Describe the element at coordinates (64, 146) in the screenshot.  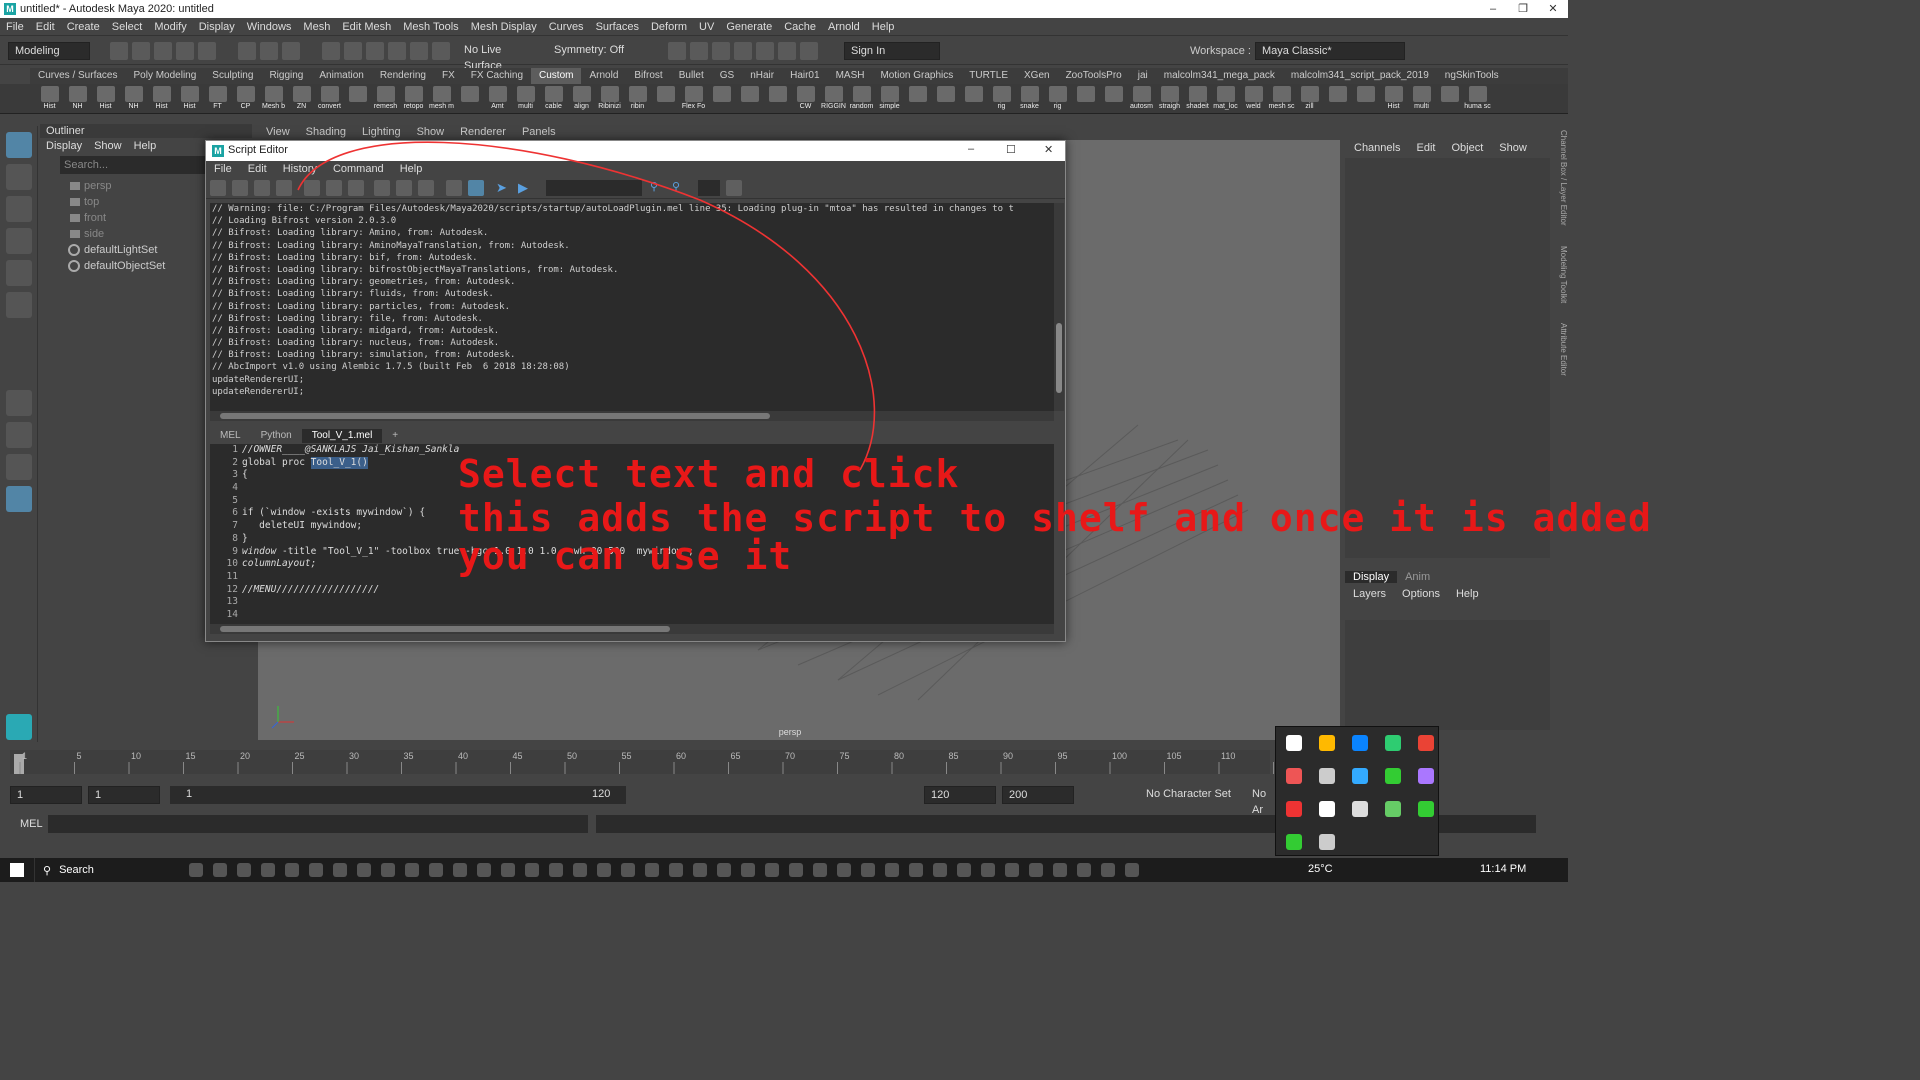
I see `outliner-menu-item: Display` at that location.